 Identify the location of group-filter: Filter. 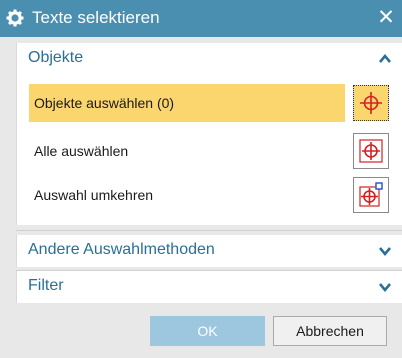
(209, 287).